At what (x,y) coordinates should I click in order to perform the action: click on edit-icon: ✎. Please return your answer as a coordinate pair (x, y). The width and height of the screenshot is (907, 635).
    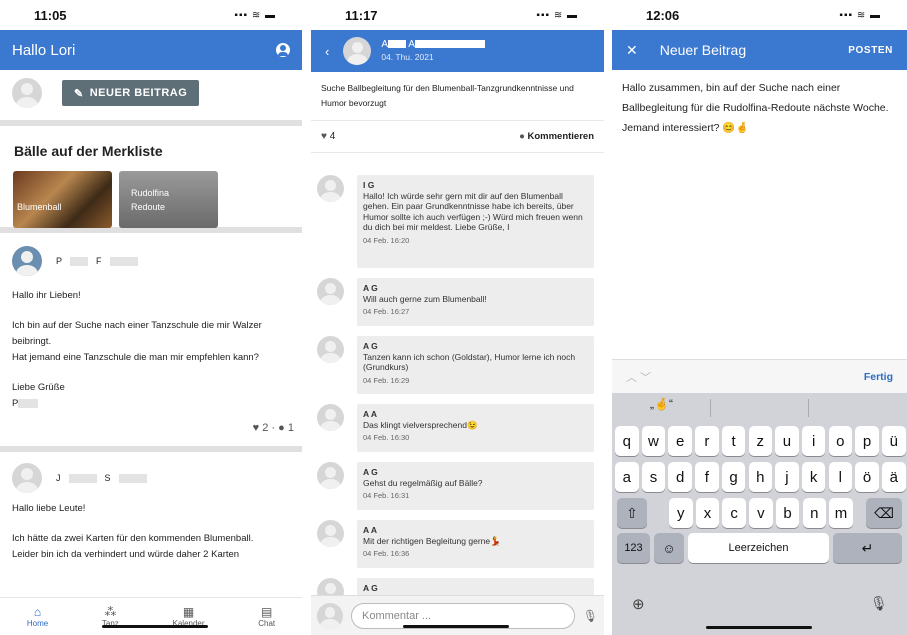
    Looking at the image, I should click on (79, 93).